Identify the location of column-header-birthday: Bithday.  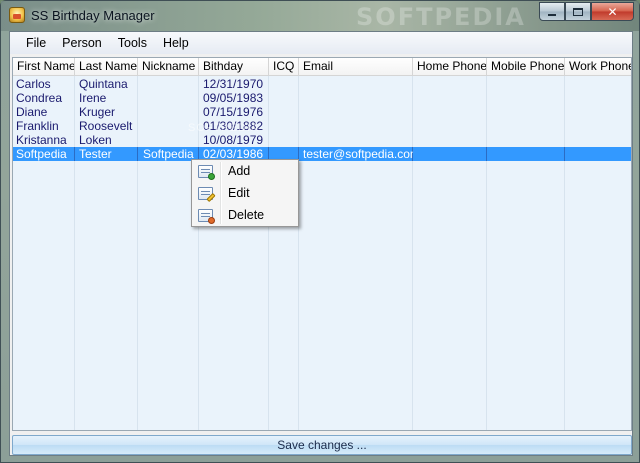
(234, 67).